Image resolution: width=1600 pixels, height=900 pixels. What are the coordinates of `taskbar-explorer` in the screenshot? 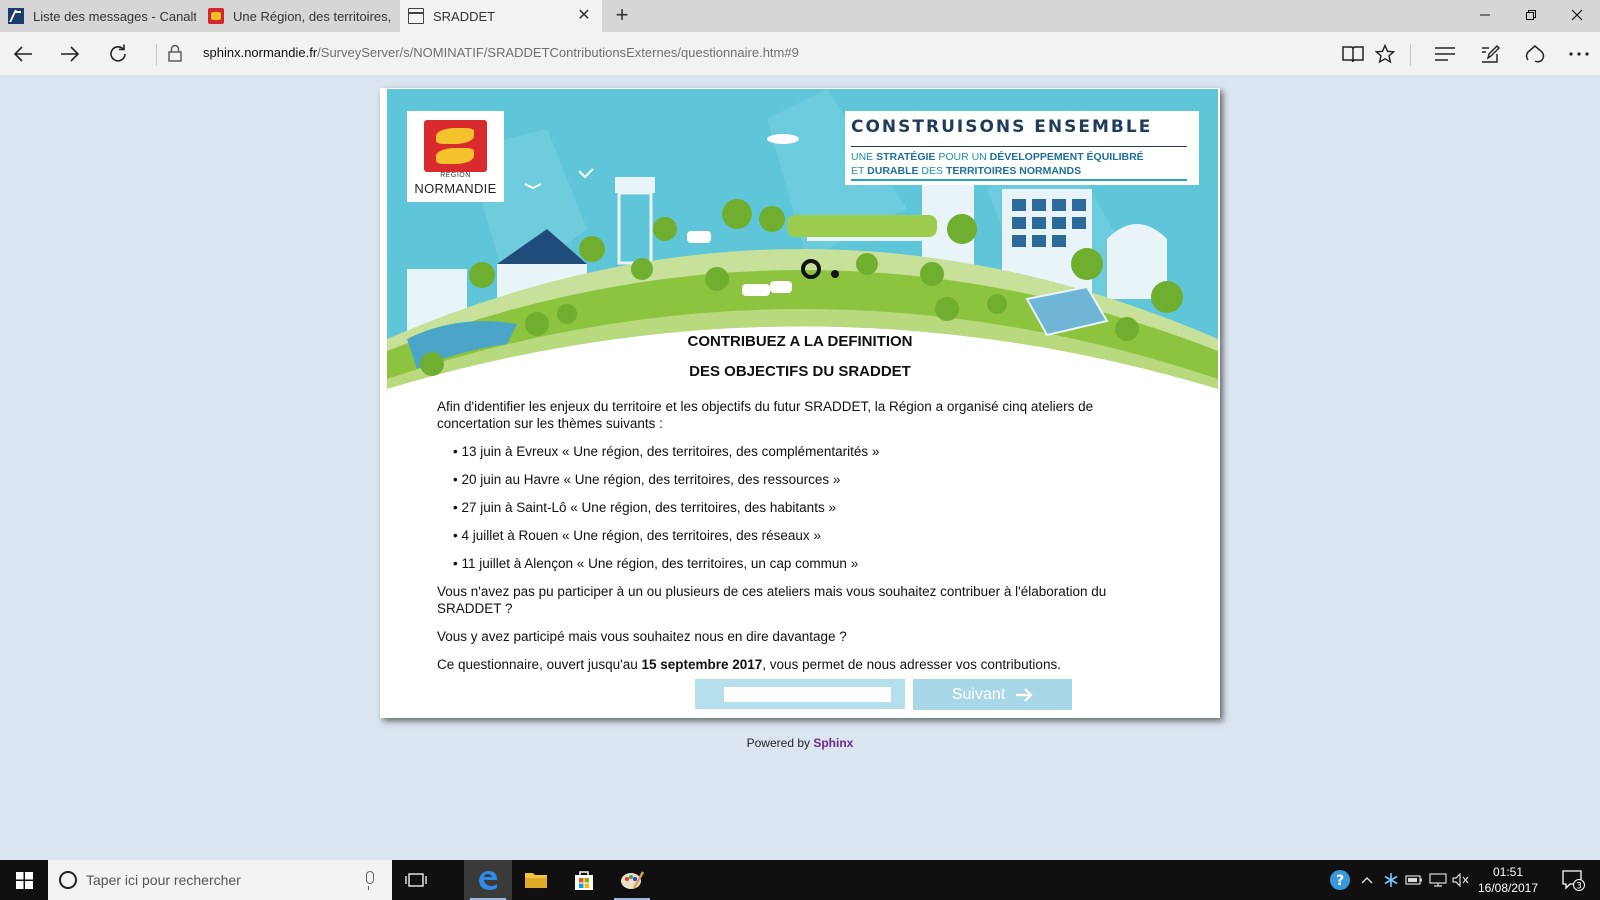 It's located at (536, 880).